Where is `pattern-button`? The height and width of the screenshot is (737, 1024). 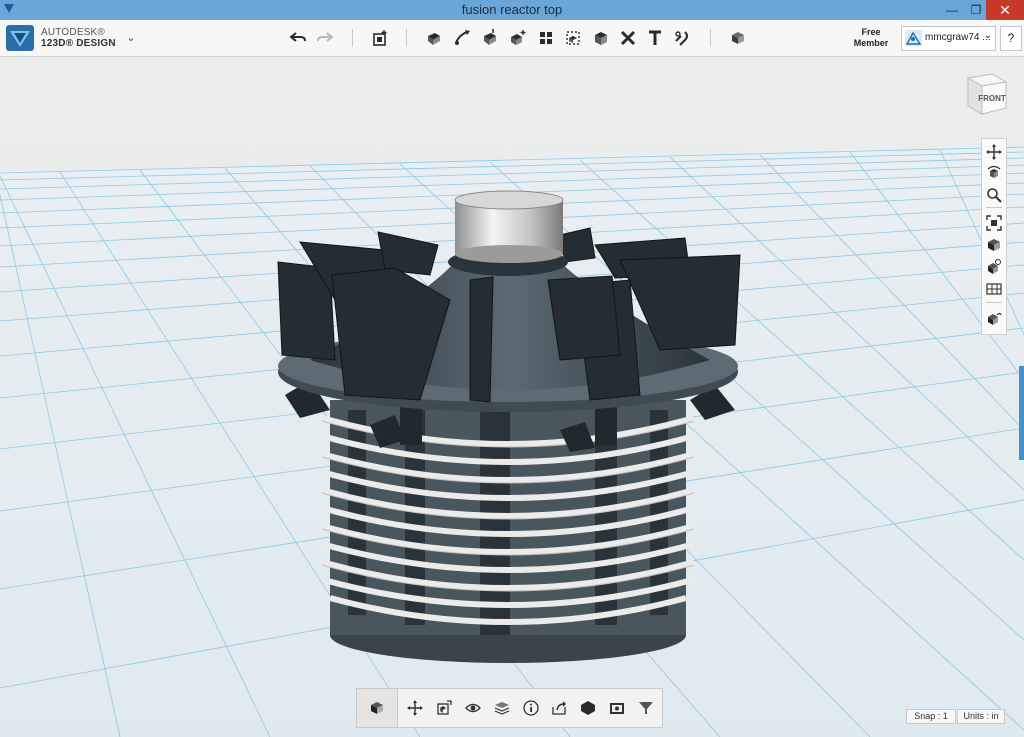 pattern-button is located at coordinates (518, 38).